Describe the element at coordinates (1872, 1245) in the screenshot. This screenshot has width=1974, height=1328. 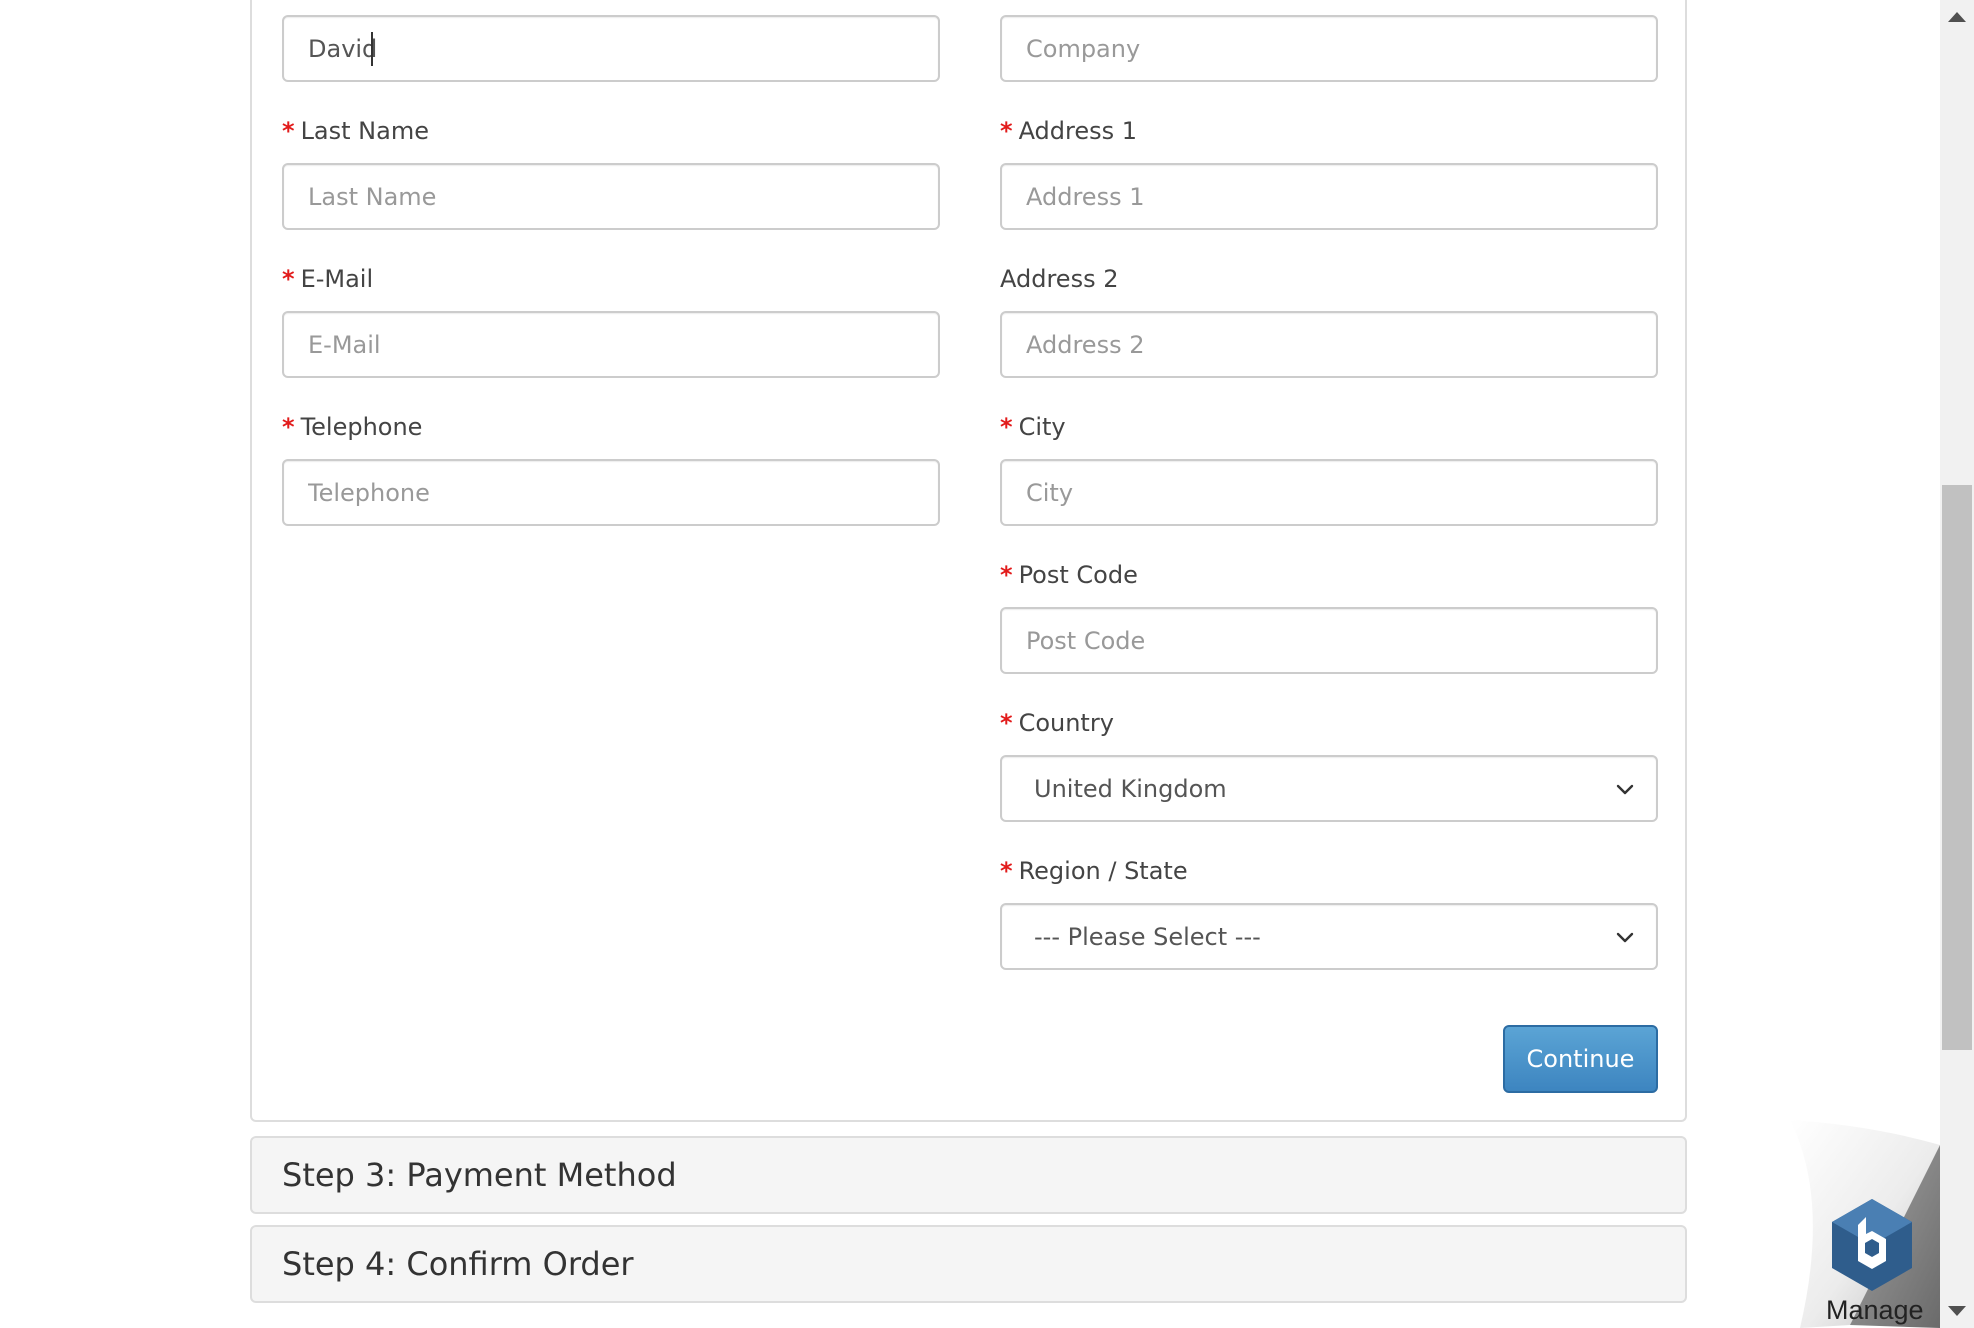
I see `manage-logo-icon` at that location.